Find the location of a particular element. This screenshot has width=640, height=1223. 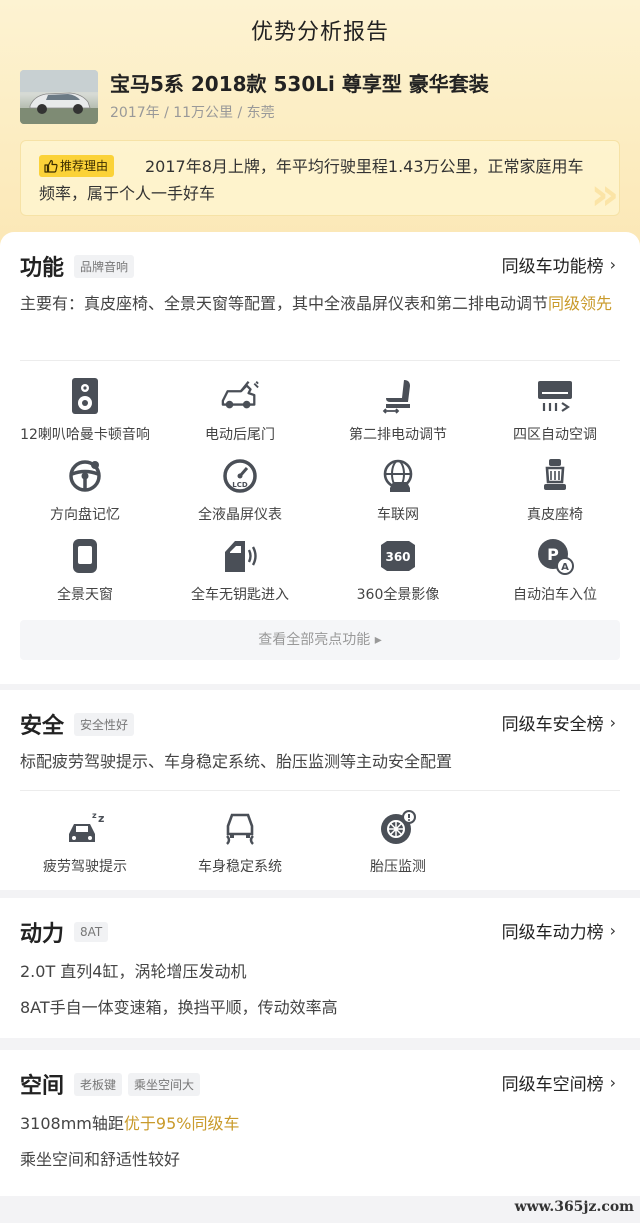

thumbs-up-icon is located at coordinates (51, 166).